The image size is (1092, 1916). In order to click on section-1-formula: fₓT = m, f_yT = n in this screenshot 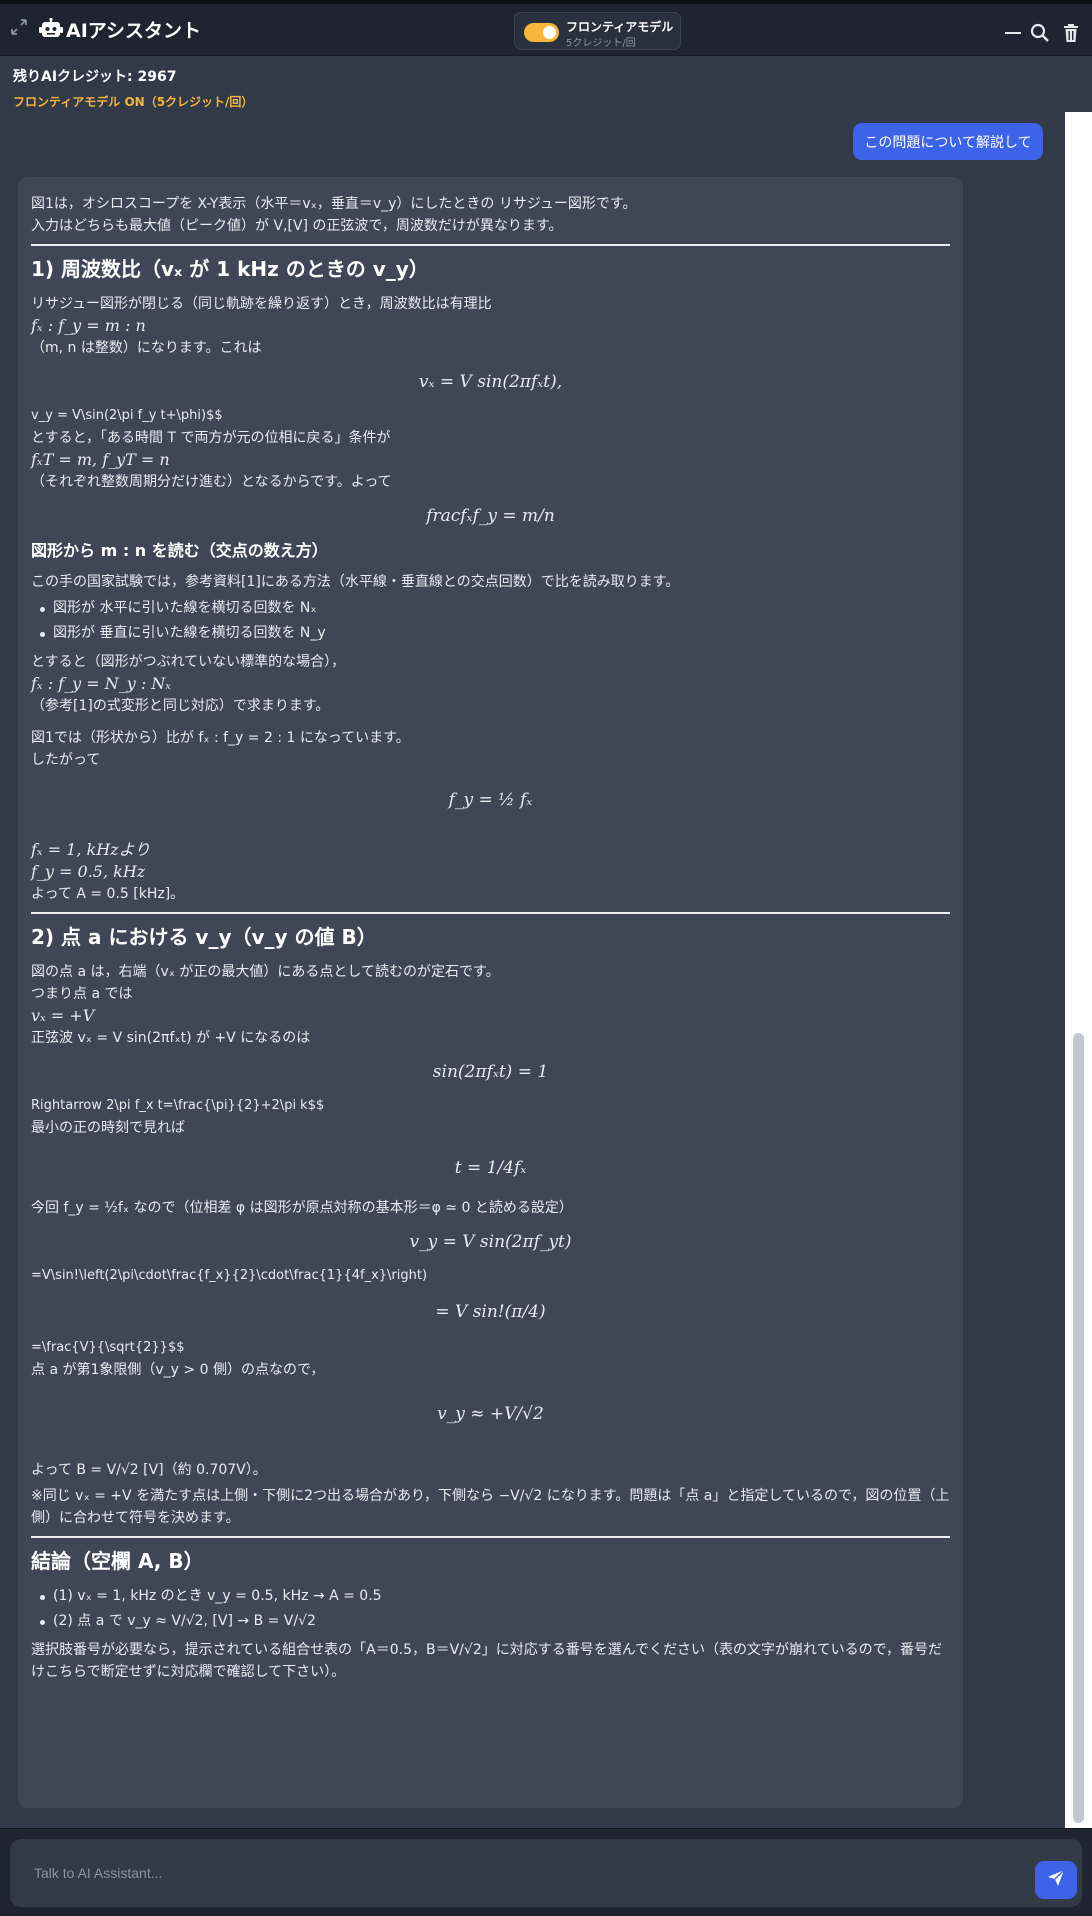, I will do `click(100, 459)`.